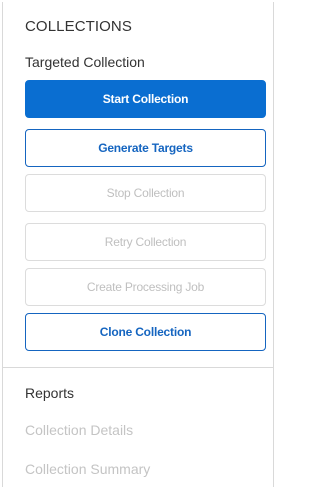 The image size is (320, 489). I want to click on create-processing-job-button: Create Processing Job, so click(145, 287).